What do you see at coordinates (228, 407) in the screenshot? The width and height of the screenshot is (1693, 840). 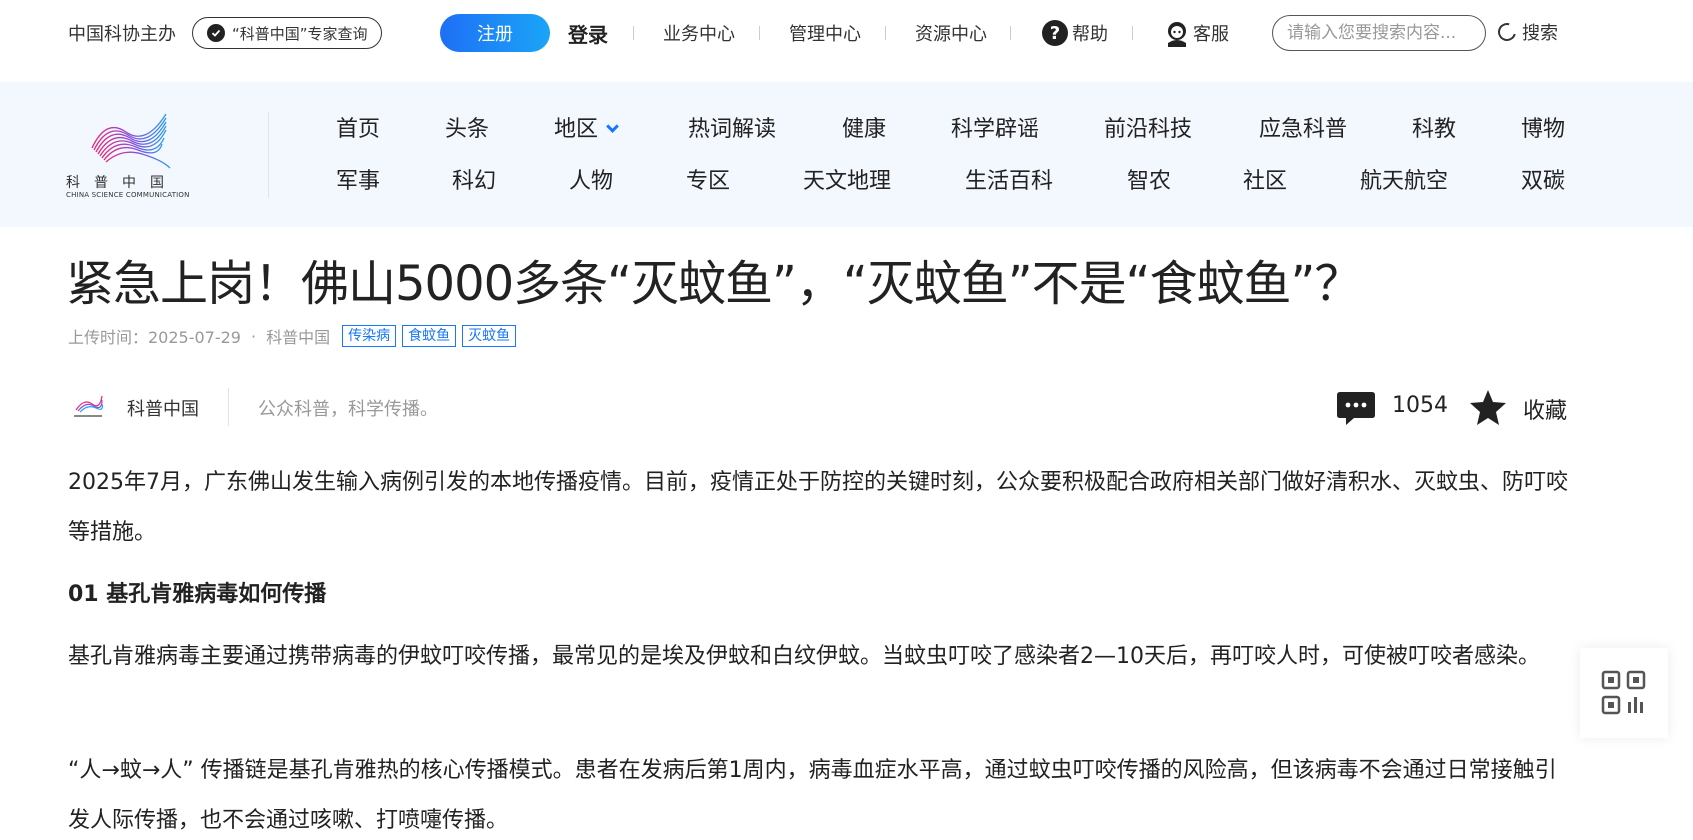 I see `author-divider` at bounding box center [228, 407].